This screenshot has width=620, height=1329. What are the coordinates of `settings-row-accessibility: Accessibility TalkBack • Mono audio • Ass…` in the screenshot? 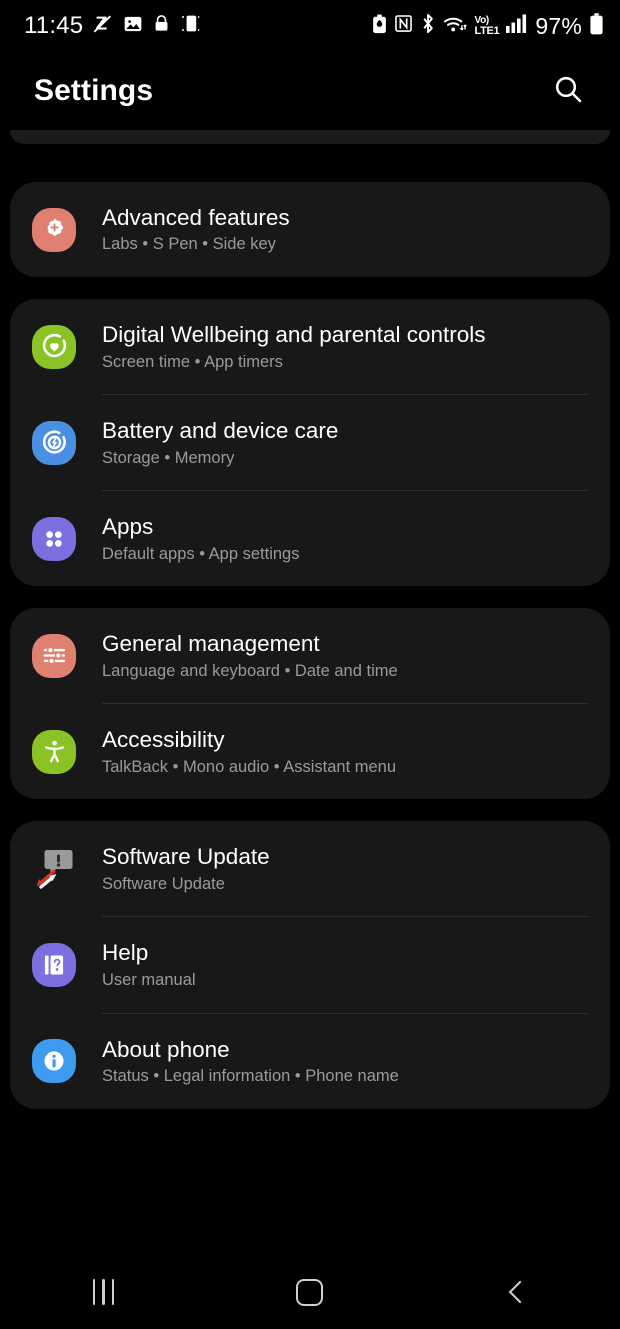 It's located at (310, 751).